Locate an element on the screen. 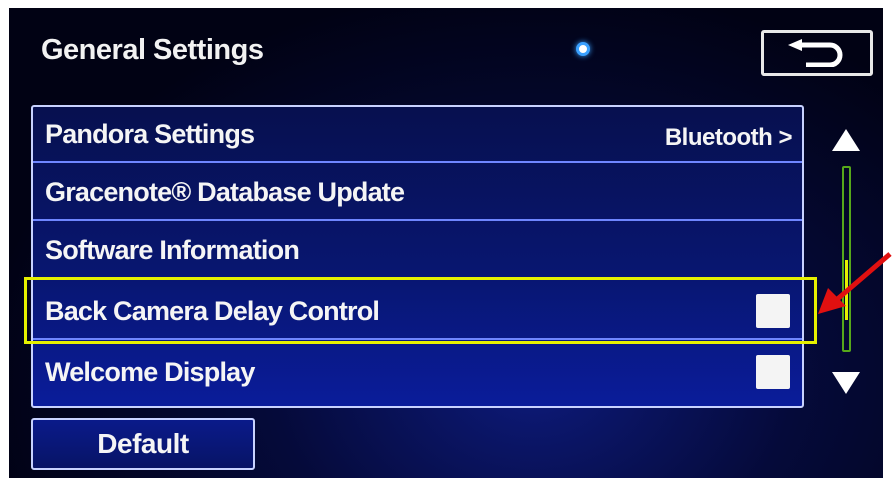 Image resolution: width=892 pixels, height=478 pixels. welcome-display-checkbox is located at coordinates (773, 372).